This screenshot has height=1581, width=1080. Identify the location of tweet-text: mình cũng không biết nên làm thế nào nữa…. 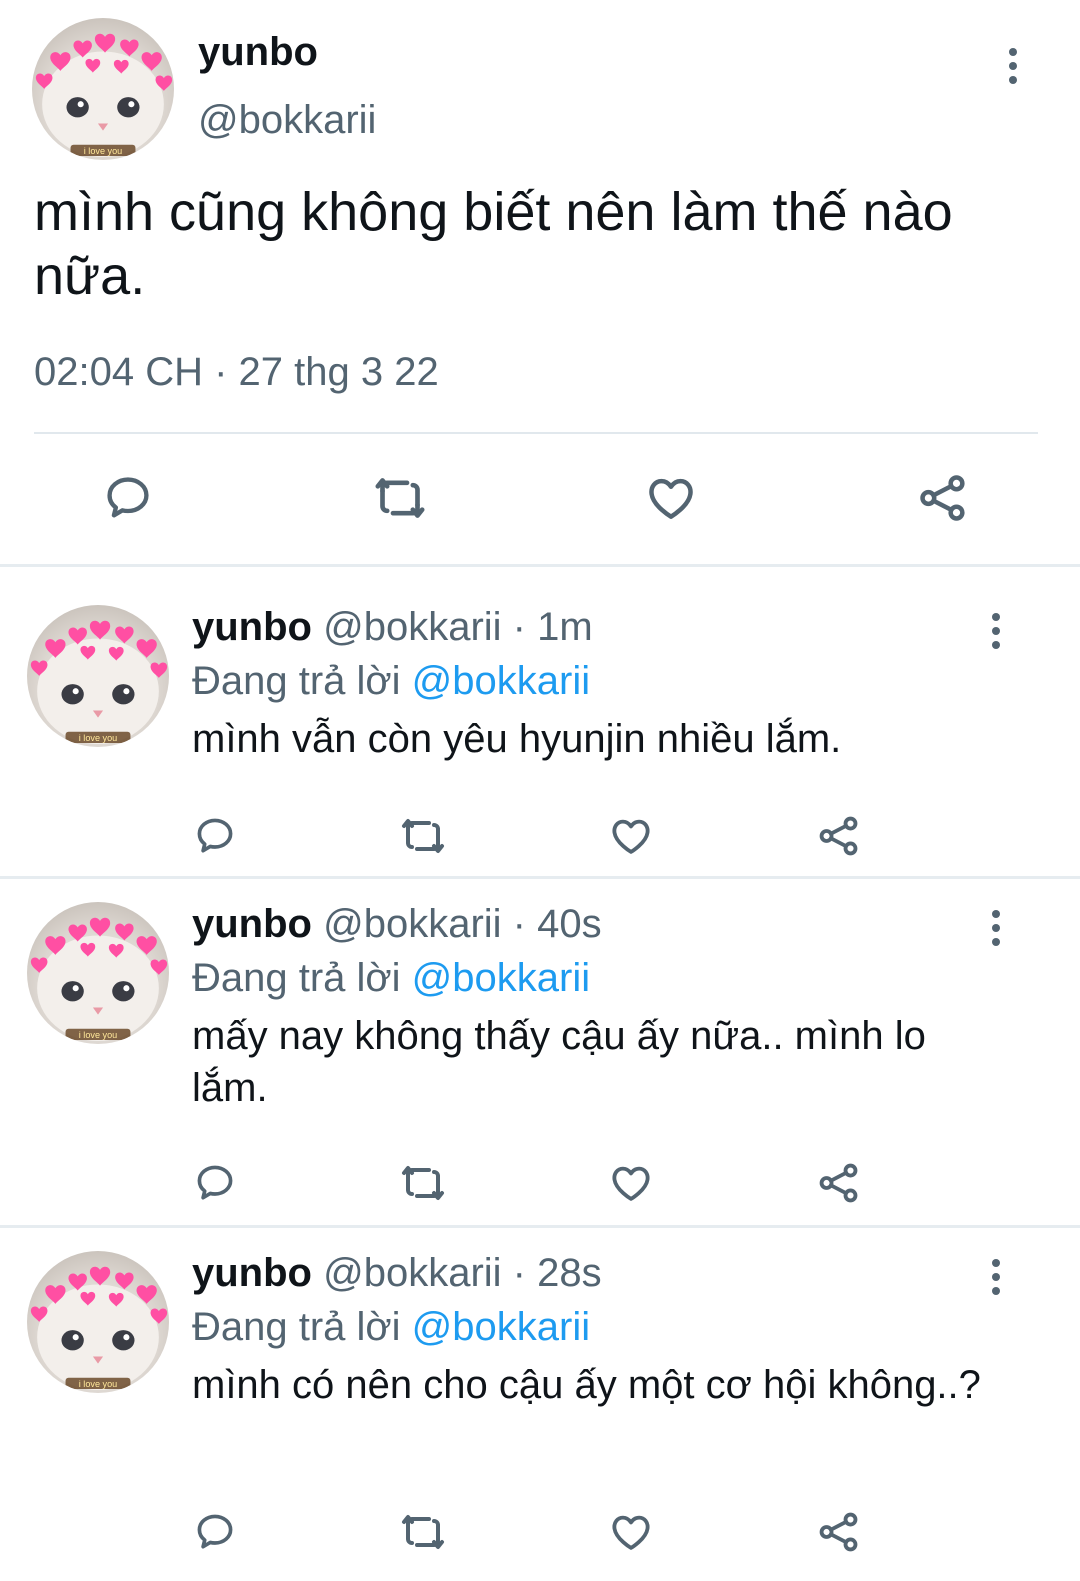
(493, 244).